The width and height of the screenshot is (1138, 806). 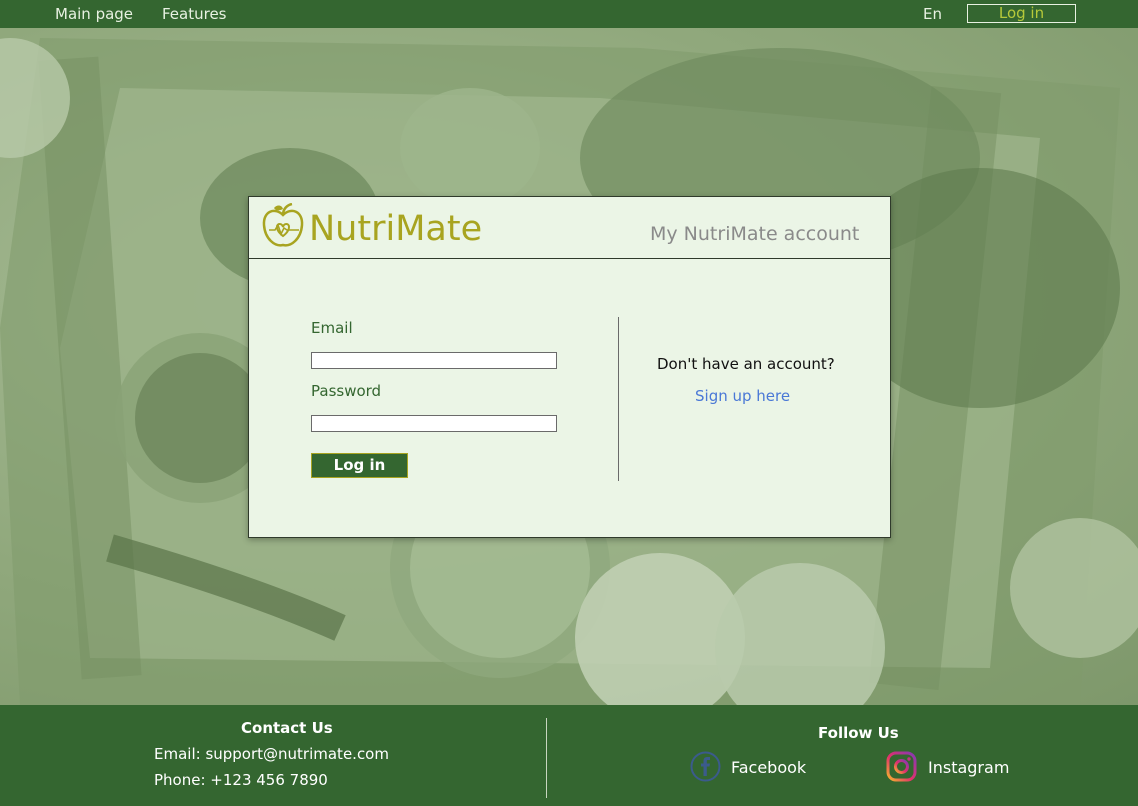 What do you see at coordinates (742, 396) in the screenshot?
I see `signup-link: Sign up here` at bounding box center [742, 396].